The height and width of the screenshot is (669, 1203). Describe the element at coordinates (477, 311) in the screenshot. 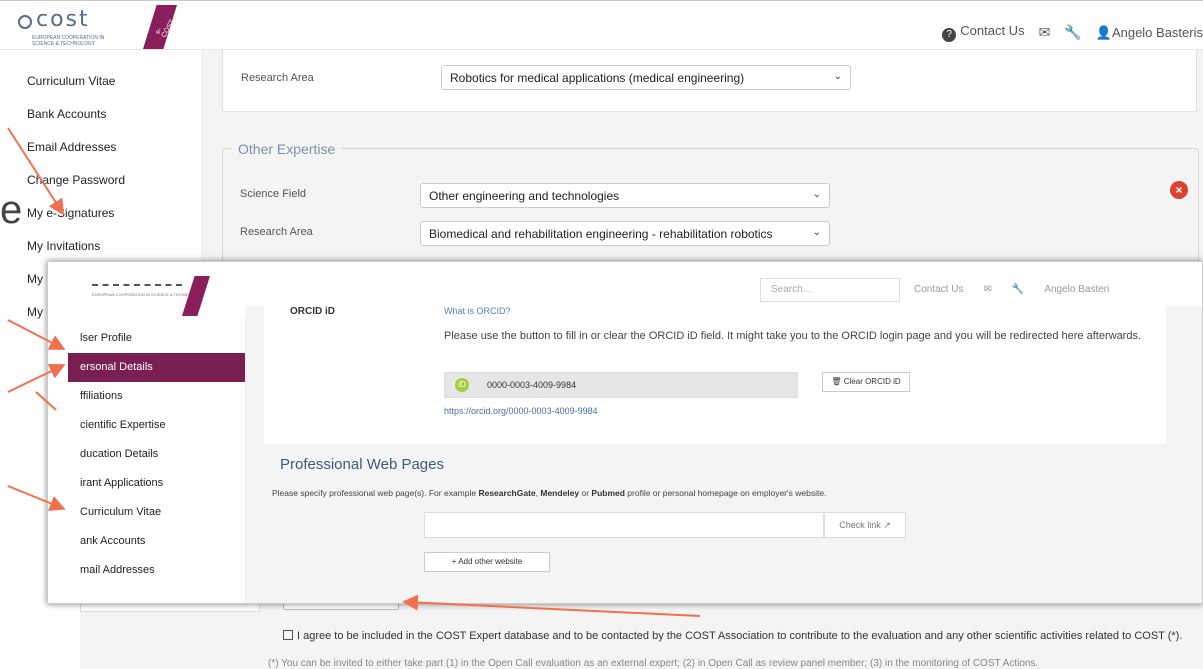

I see `what-is-orcid-link: What is ORCID?` at that location.